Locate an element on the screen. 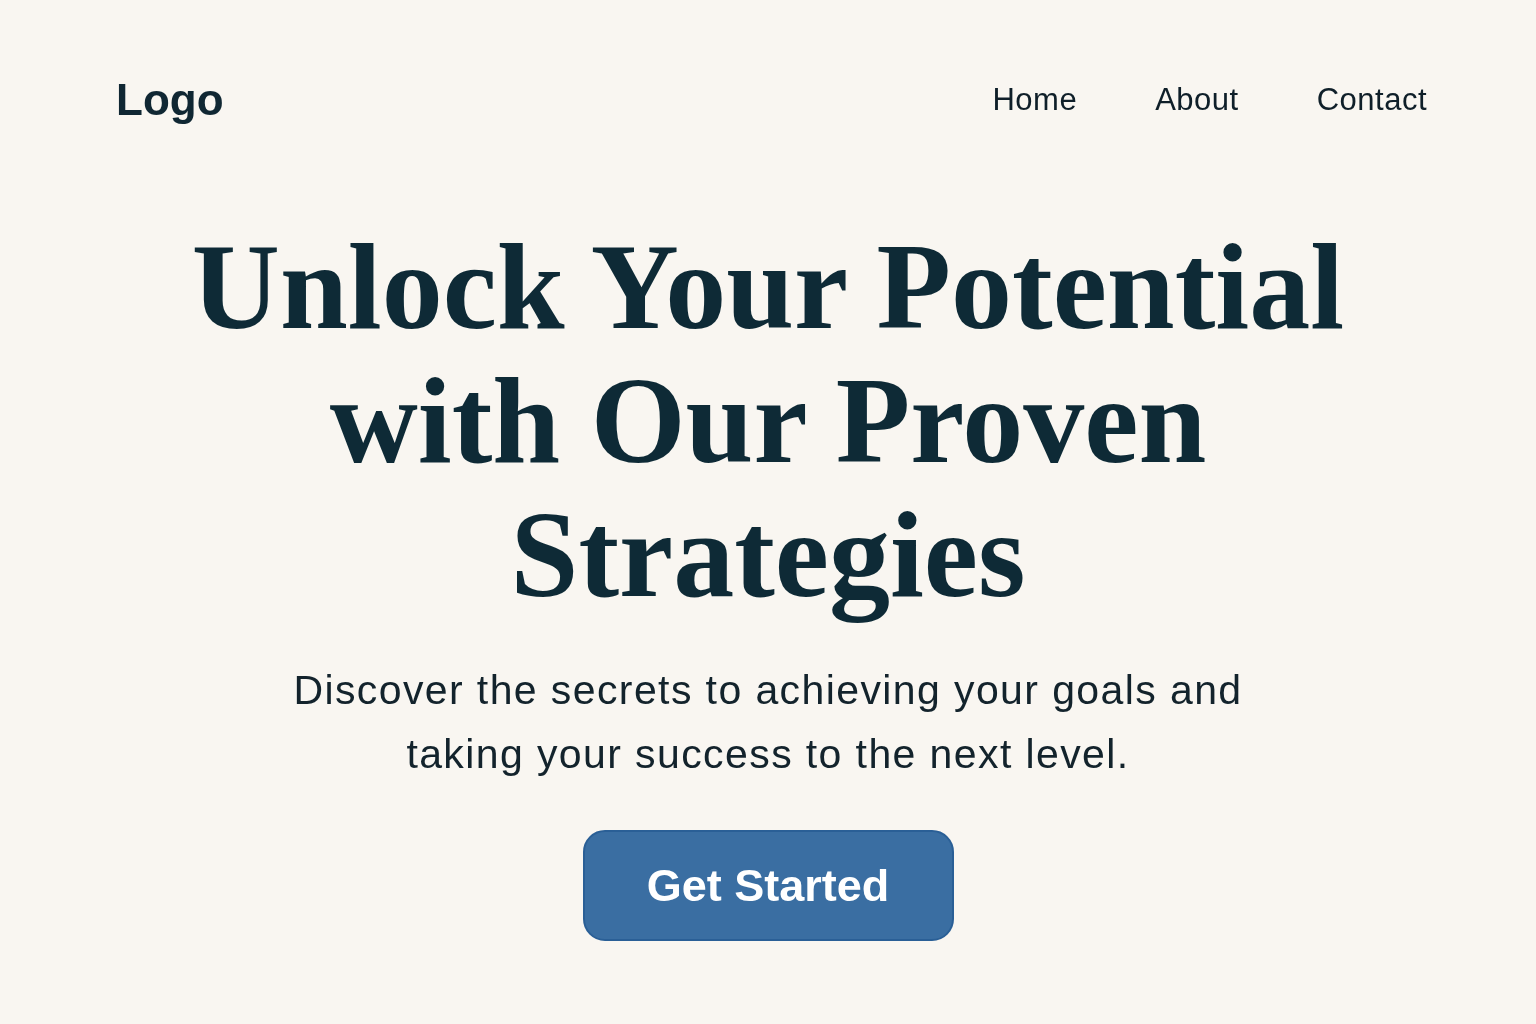 The width and height of the screenshot is (1536, 1024). logo: Logo is located at coordinates (170, 100).